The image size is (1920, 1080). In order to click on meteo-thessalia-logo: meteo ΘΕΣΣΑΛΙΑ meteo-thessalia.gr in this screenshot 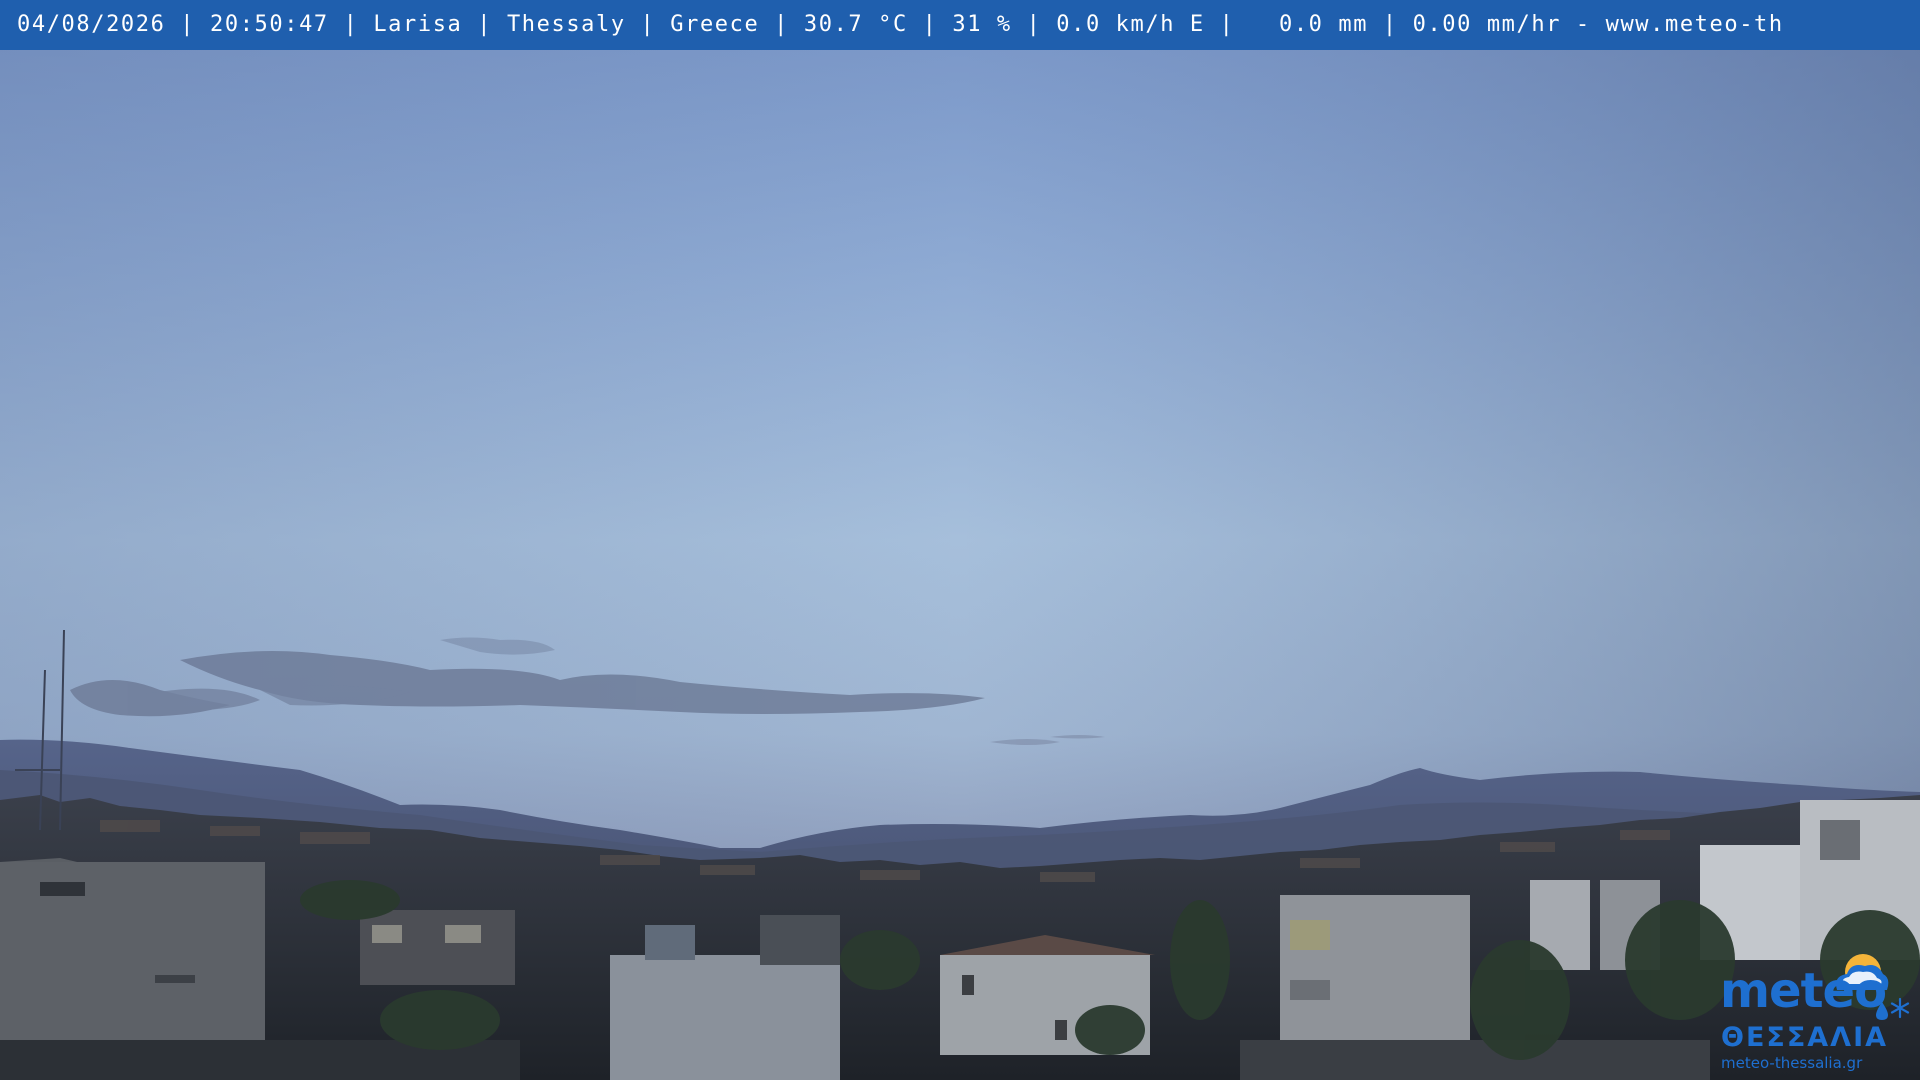, I will do `click(1815, 1010)`.